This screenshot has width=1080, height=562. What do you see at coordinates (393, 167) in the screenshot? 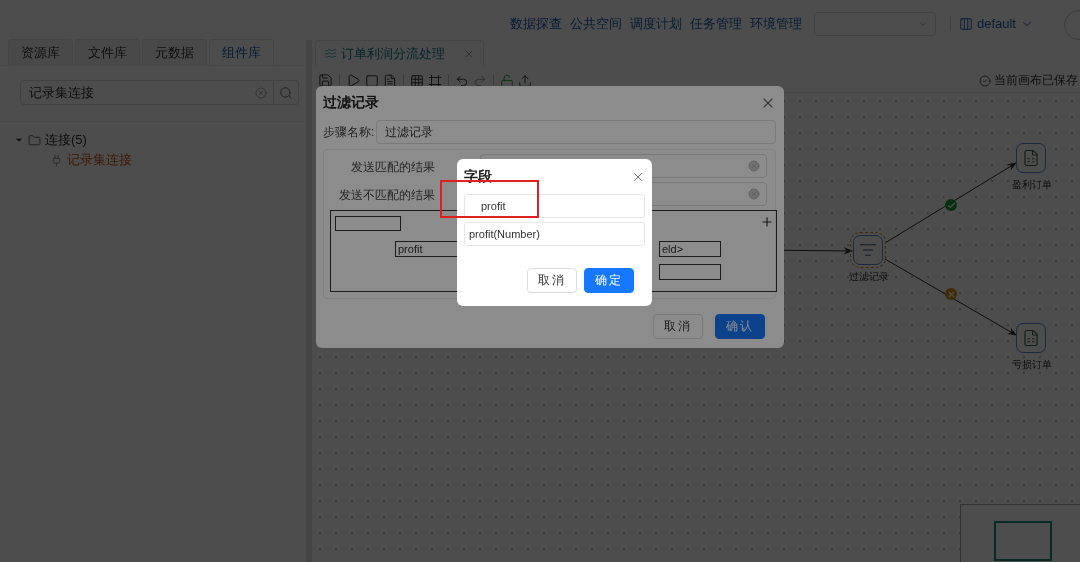
I see `field-label: 发送匹配的结果` at bounding box center [393, 167].